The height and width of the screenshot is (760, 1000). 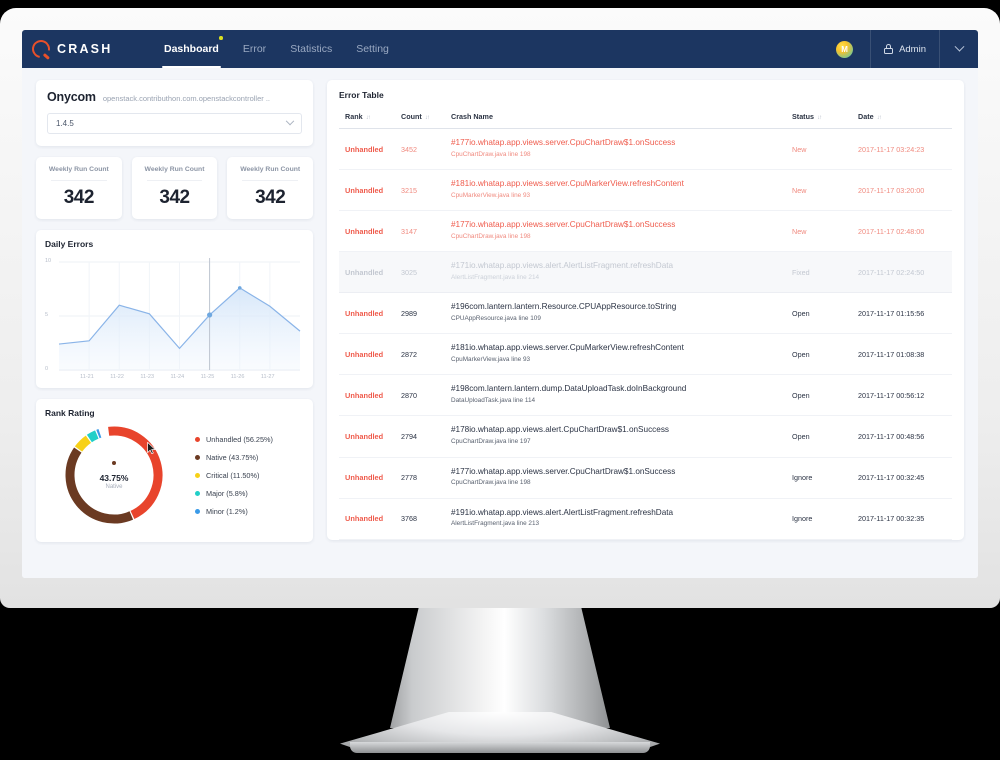 What do you see at coordinates (426, 190) in the screenshot?
I see `cell-count: 3215` at bounding box center [426, 190].